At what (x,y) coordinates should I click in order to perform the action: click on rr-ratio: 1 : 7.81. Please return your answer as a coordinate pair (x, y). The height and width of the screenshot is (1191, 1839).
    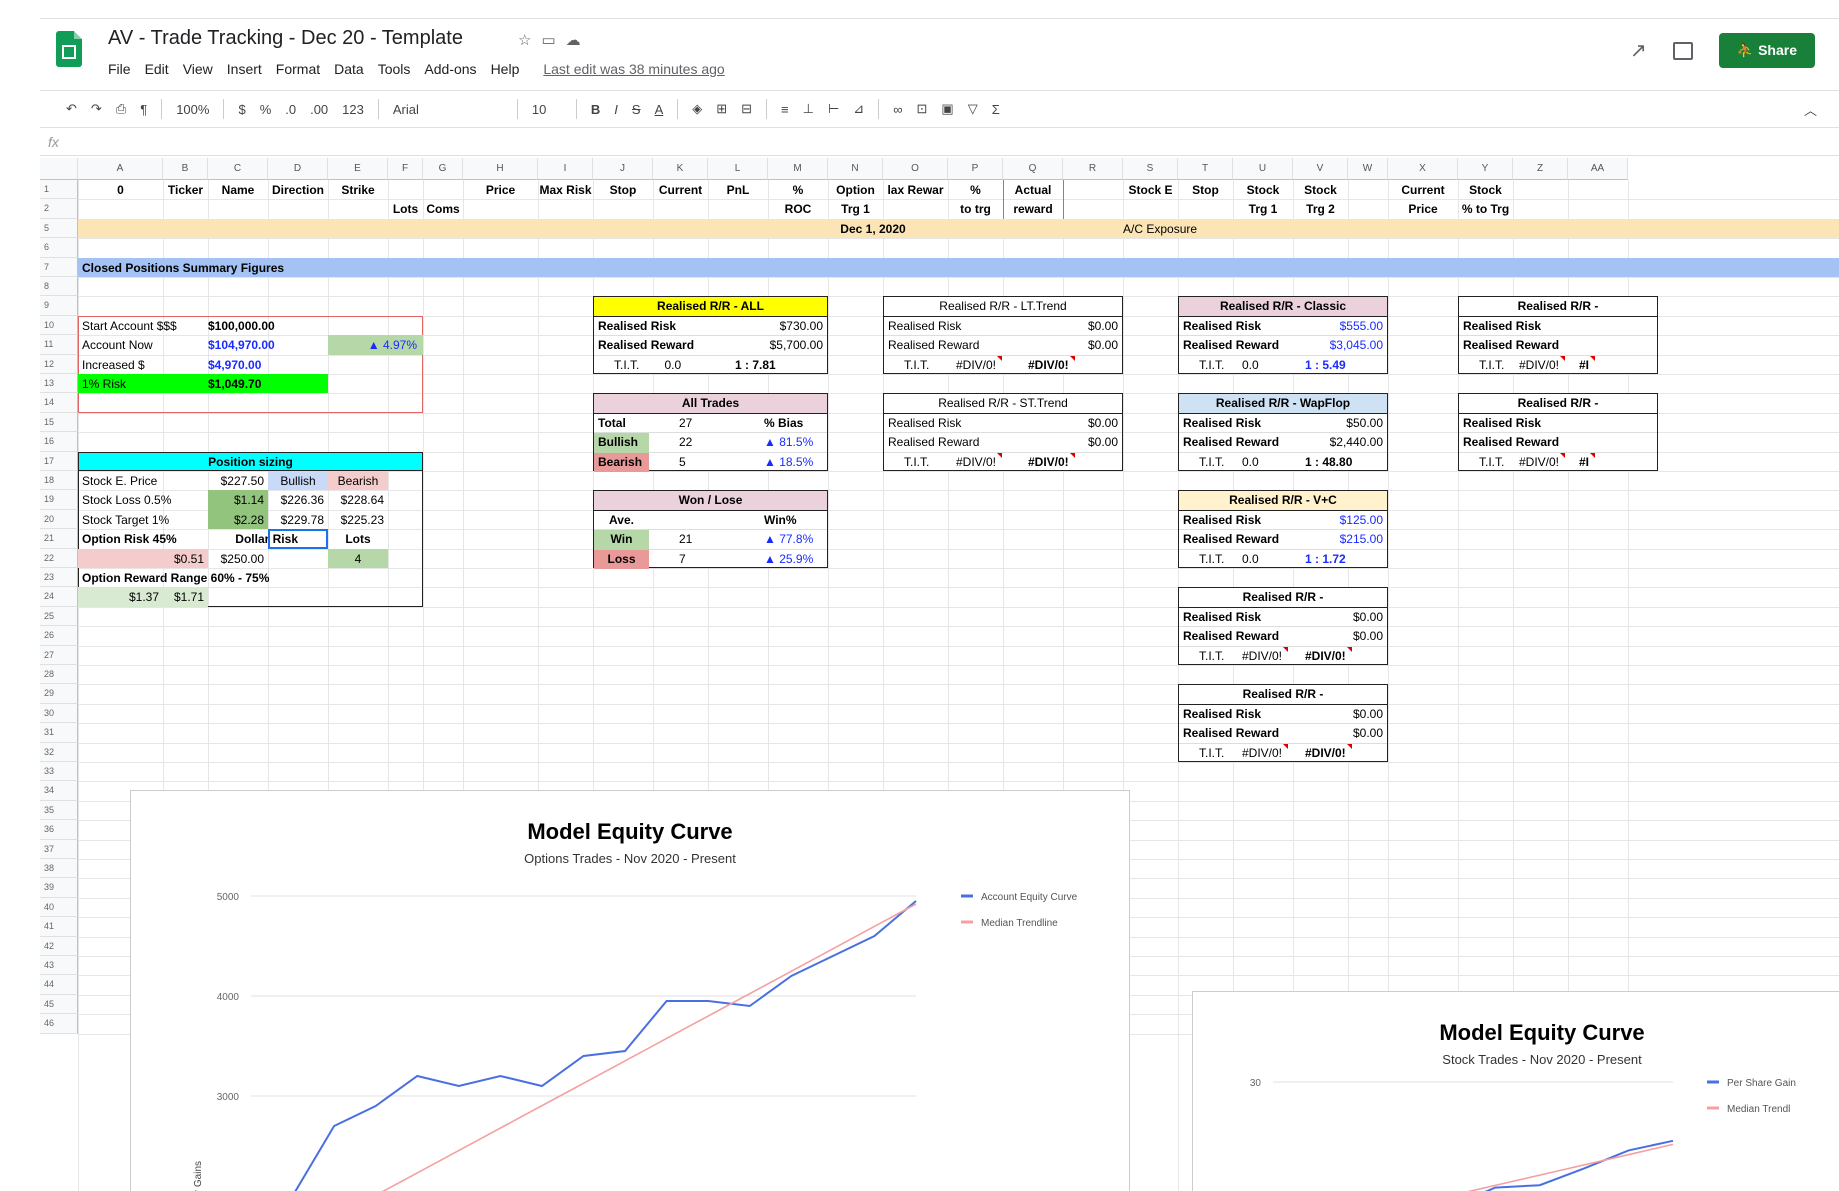
    Looking at the image, I should click on (755, 365).